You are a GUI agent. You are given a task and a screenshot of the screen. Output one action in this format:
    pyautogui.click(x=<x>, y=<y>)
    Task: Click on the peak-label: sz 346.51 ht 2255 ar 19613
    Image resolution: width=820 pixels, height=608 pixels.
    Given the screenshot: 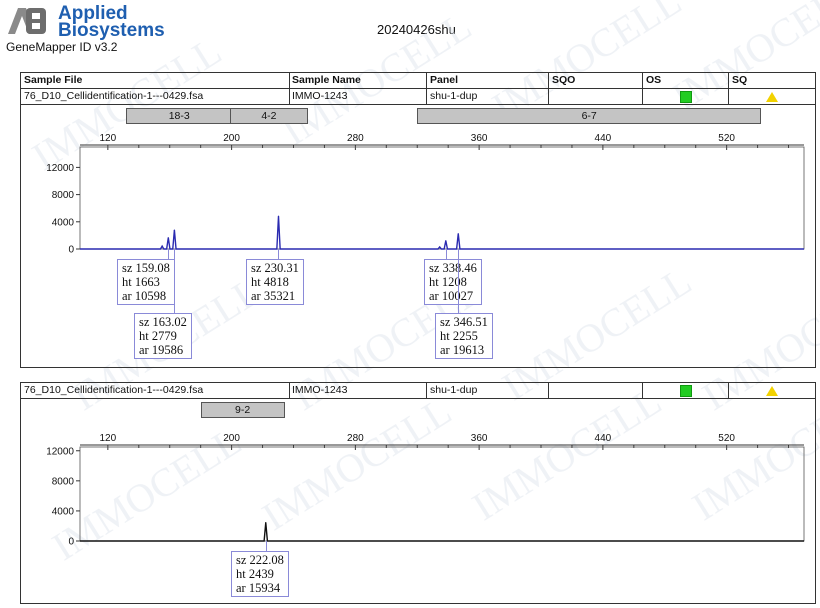 What is the action you would take?
    pyautogui.click(x=464, y=336)
    